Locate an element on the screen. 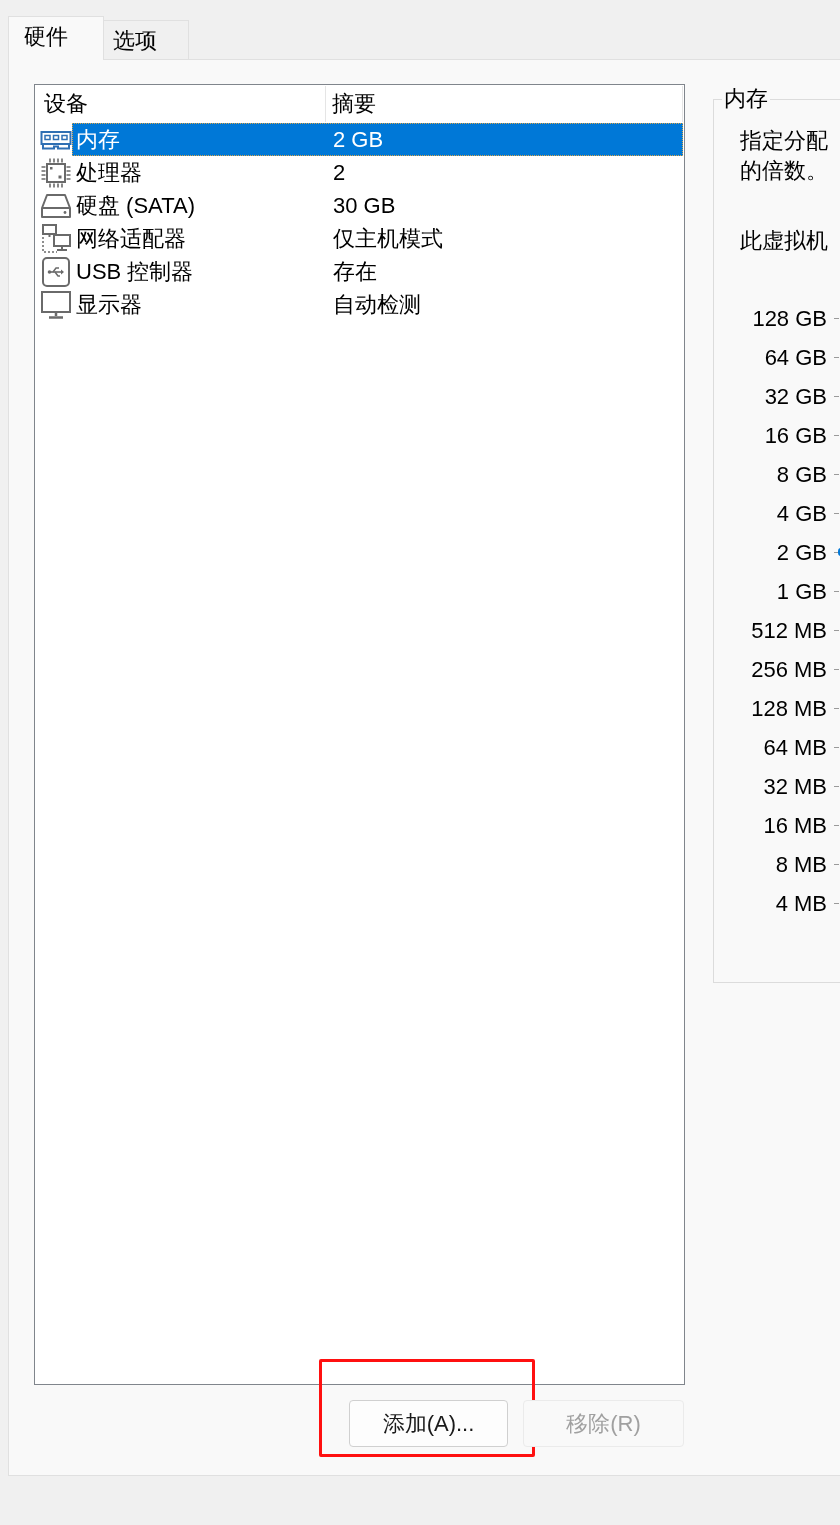 This screenshot has height=1525, width=840. monitor-icon is located at coordinates (56, 304).